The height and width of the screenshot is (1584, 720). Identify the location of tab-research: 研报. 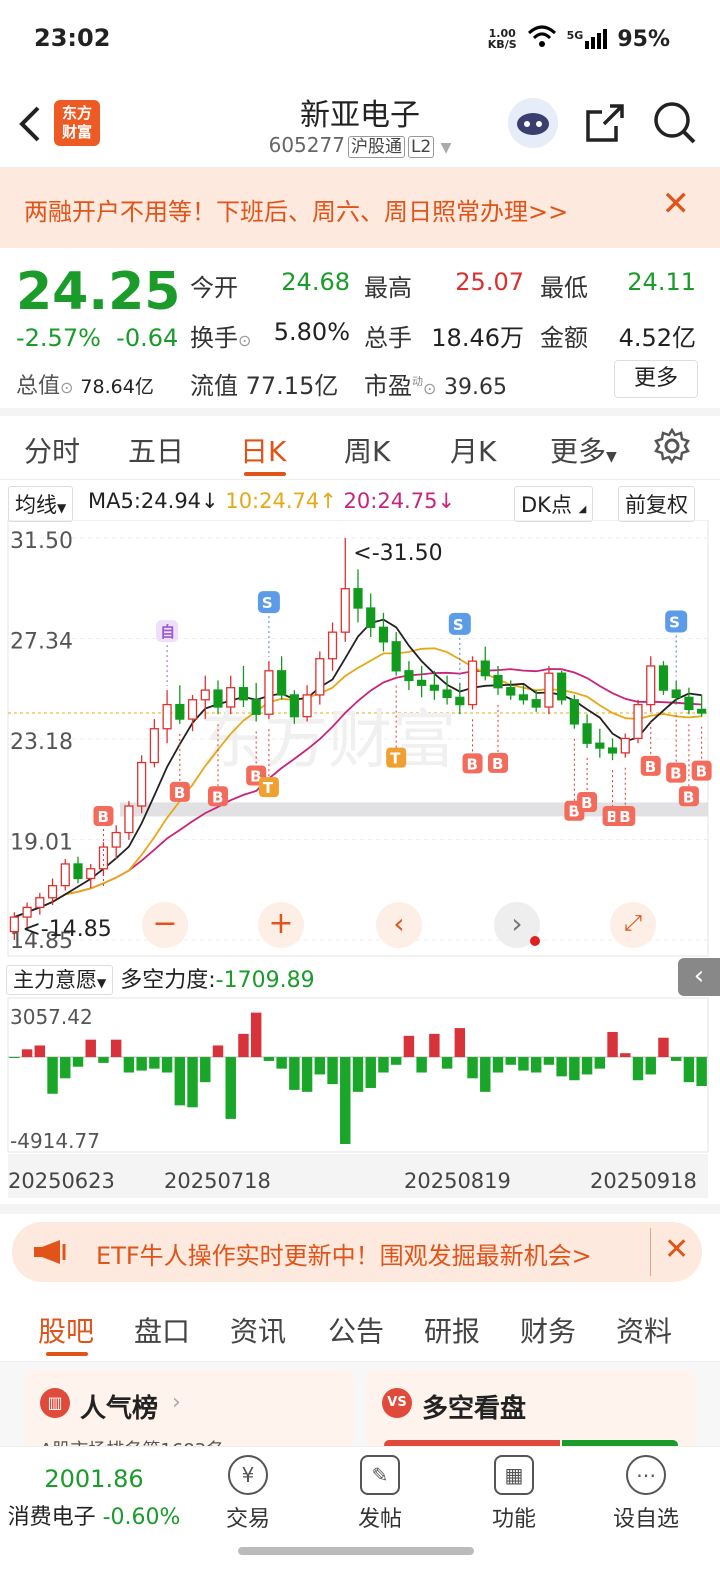
(452, 1330).